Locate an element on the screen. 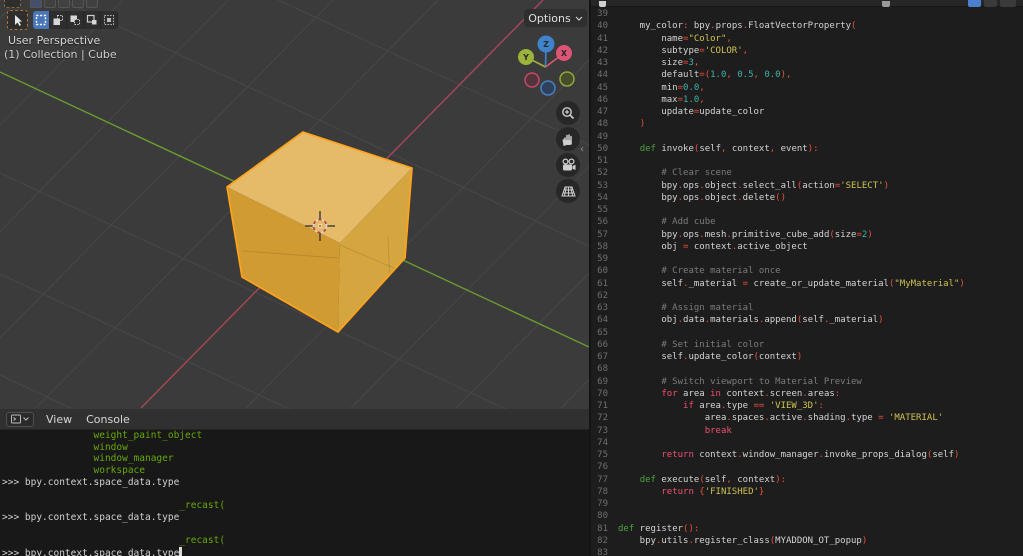  select-mode-extend-button is located at coordinates (58, 20).